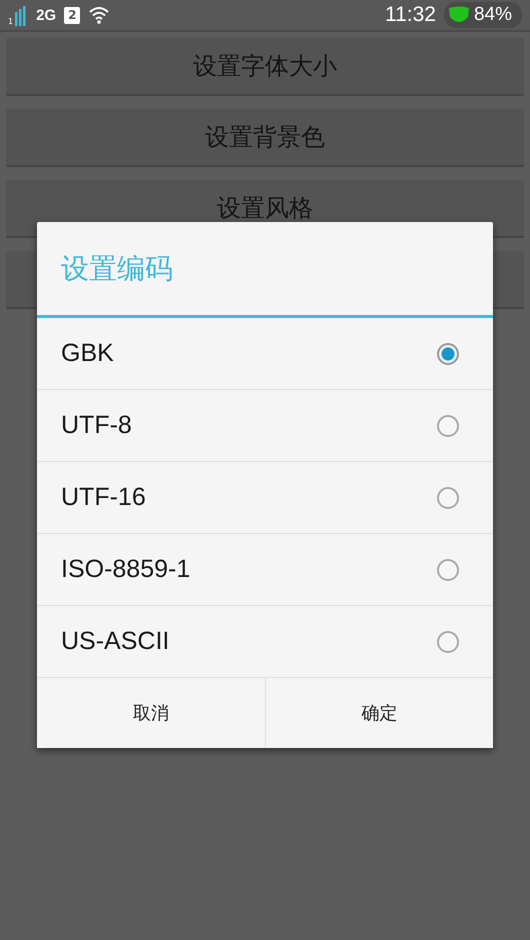 The width and height of the screenshot is (530, 940). I want to click on option-label: ISO-8859-1, so click(125, 569).